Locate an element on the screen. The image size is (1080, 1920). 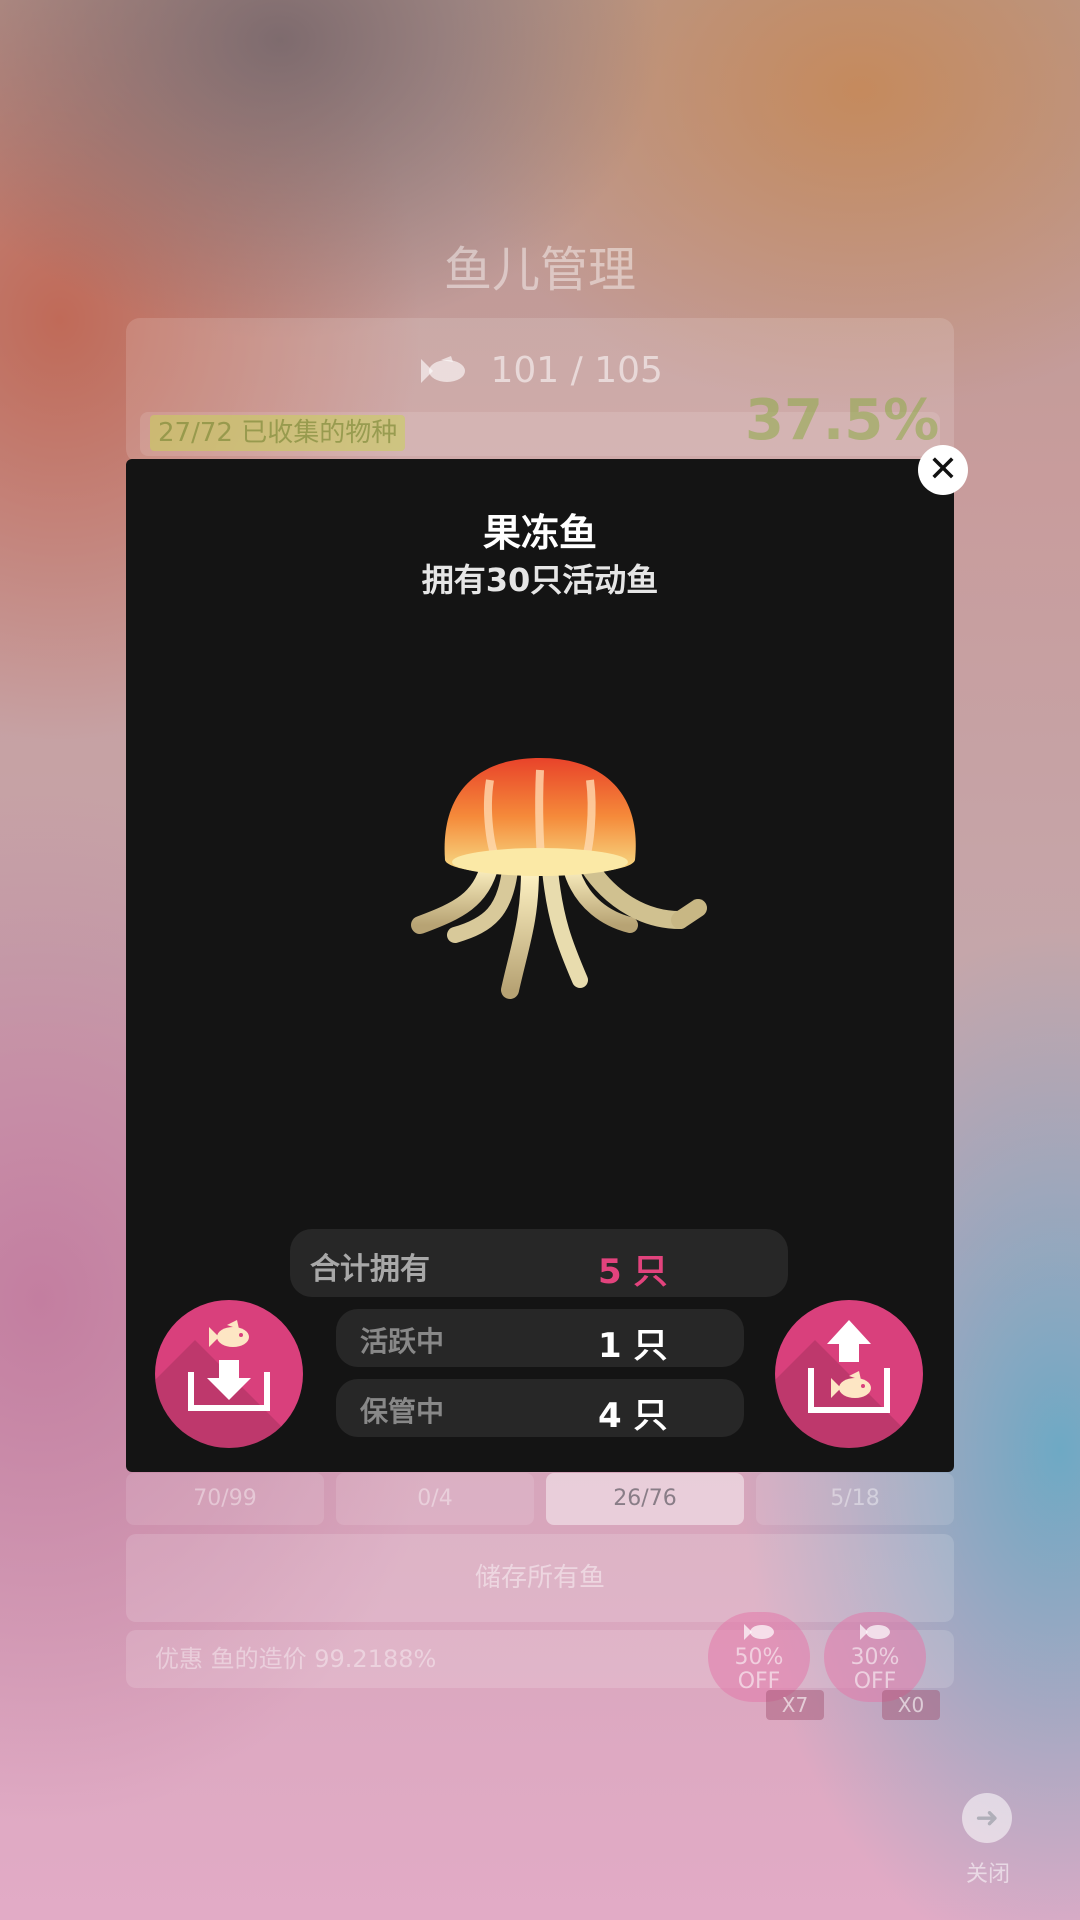
fish-subtitle: 拥有30只活动鱼 is located at coordinates (540, 580).